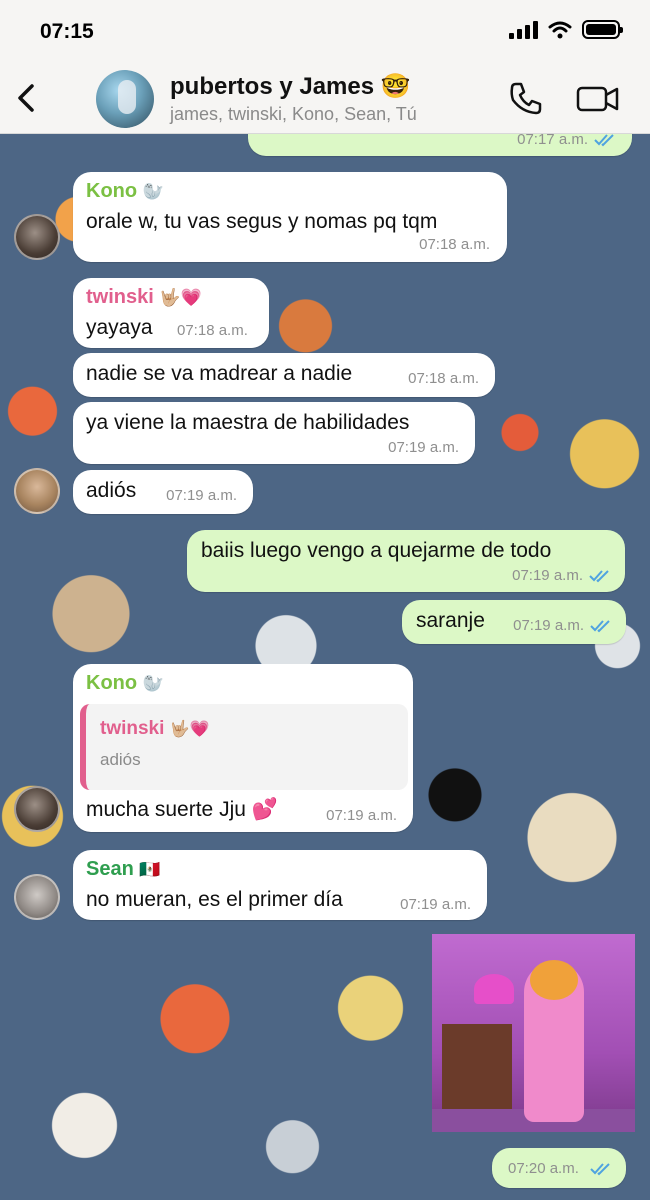 Image resolution: width=650 pixels, height=1200 pixels. Describe the element at coordinates (598, 99) in the screenshot. I see `video-camera-icon` at that location.